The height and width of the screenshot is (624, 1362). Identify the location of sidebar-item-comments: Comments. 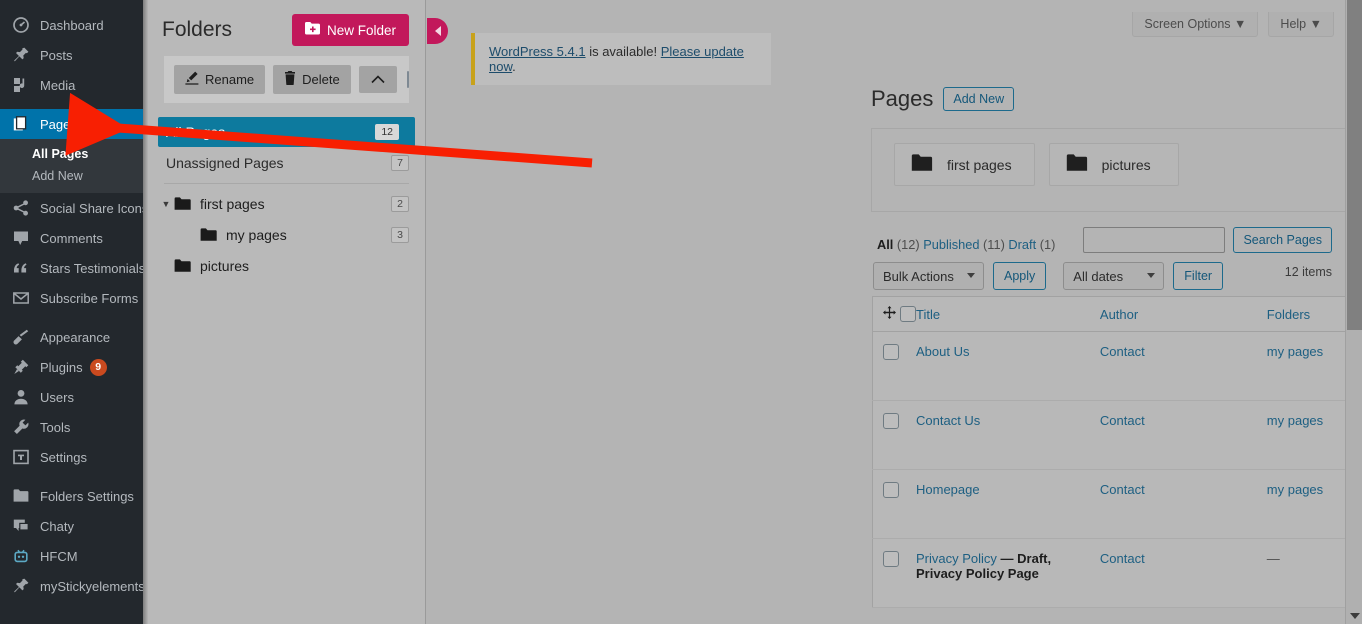
(71, 238).